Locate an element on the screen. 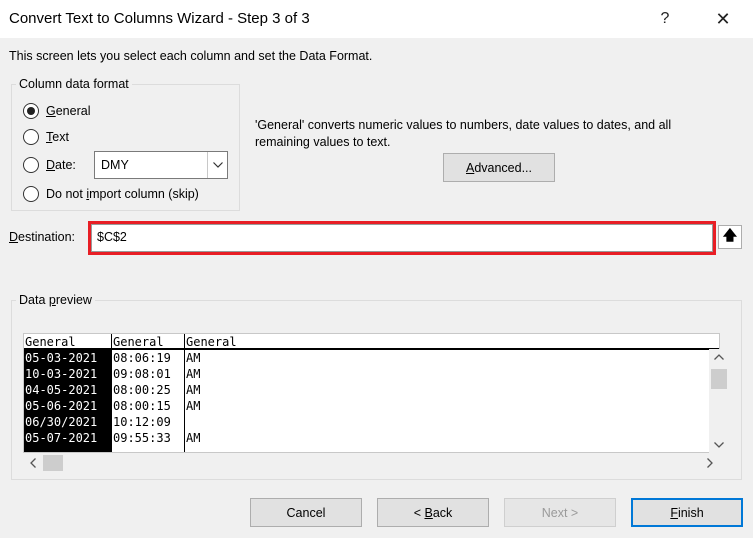  radio-skip-label: Do not import column (skip) is located at coordinates (122, 194).